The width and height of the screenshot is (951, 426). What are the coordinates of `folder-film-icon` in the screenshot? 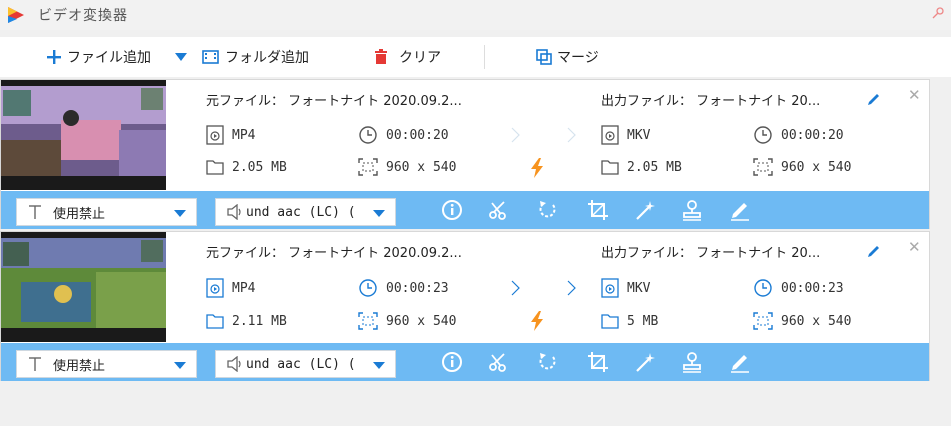 It's located at (210, 57).